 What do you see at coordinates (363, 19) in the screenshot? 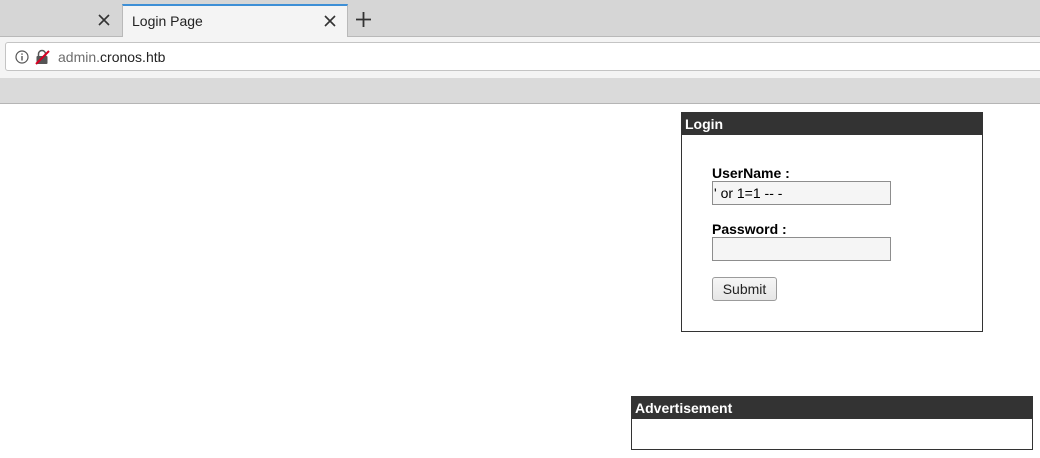
I see `plus-icon` at bounding box center [363, 19].